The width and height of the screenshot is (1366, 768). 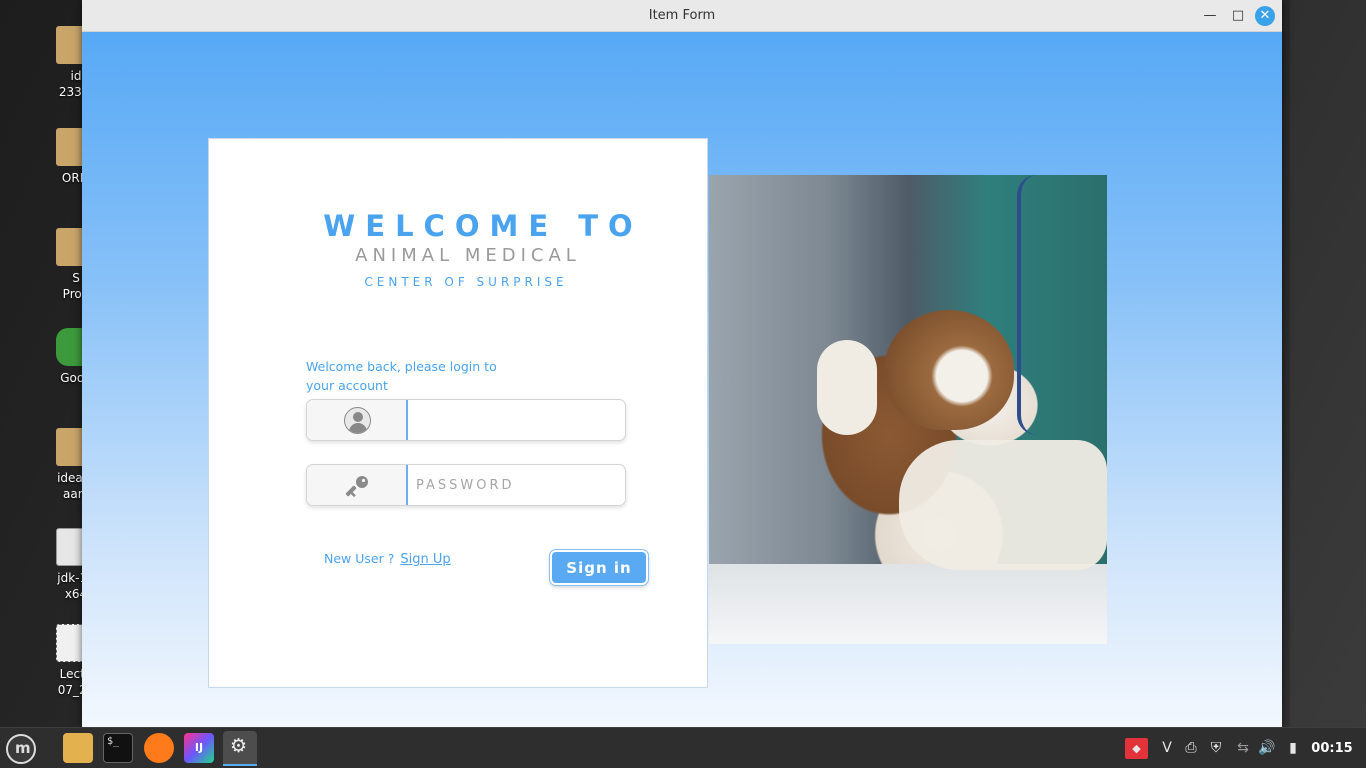 I want to click on new-user-label: New User ?, so click(x=359, y=558).